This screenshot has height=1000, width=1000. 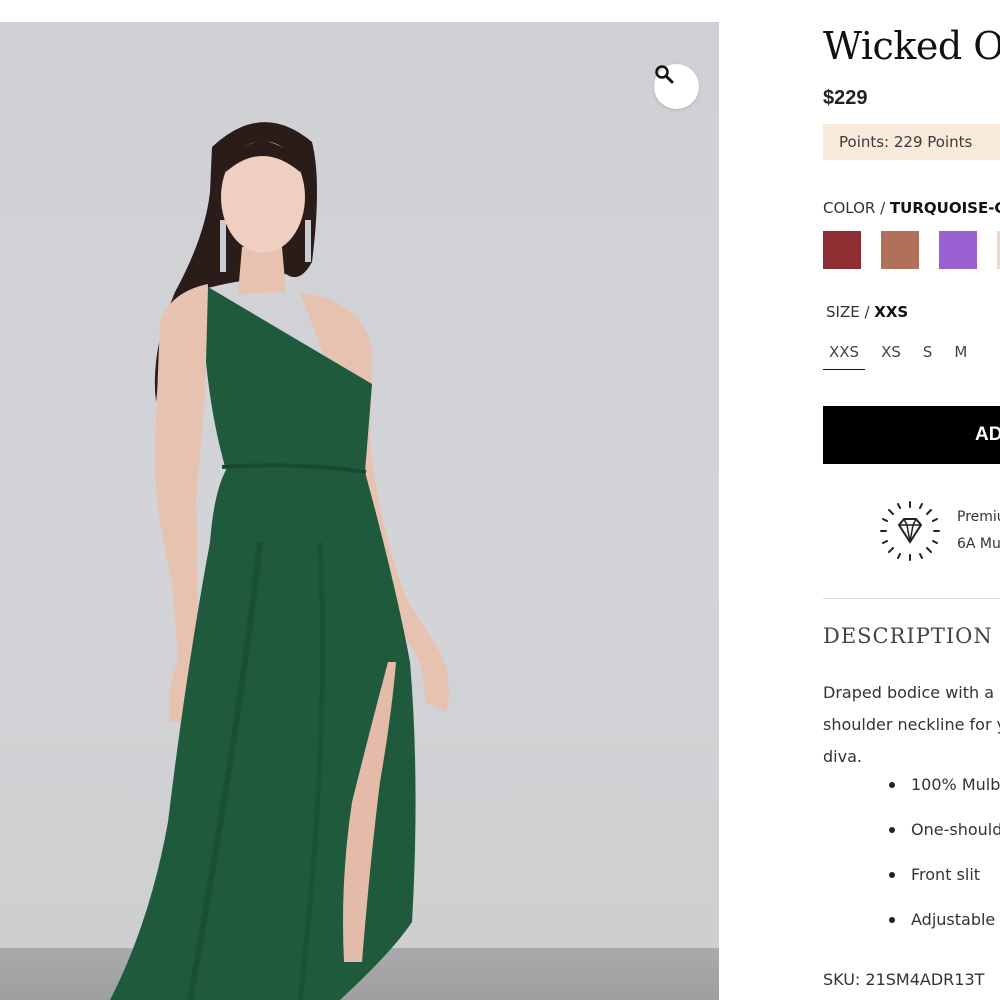 I want to click on premium-quality-badge: Premium Quality 6A Mulberry Silk, so click(x=939, y=531).